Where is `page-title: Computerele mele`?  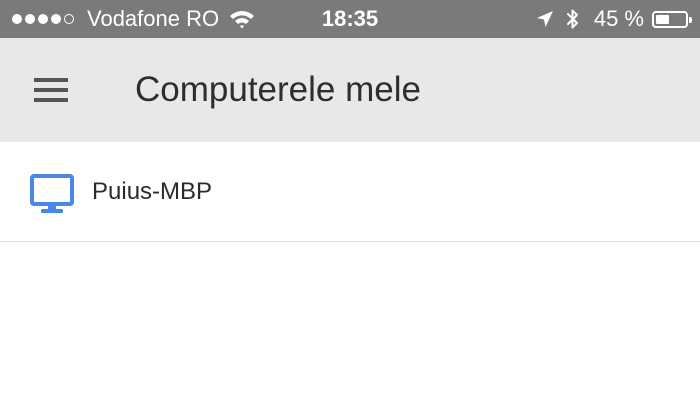 page-title: Computerele mele is located at coordinates (278, 89).